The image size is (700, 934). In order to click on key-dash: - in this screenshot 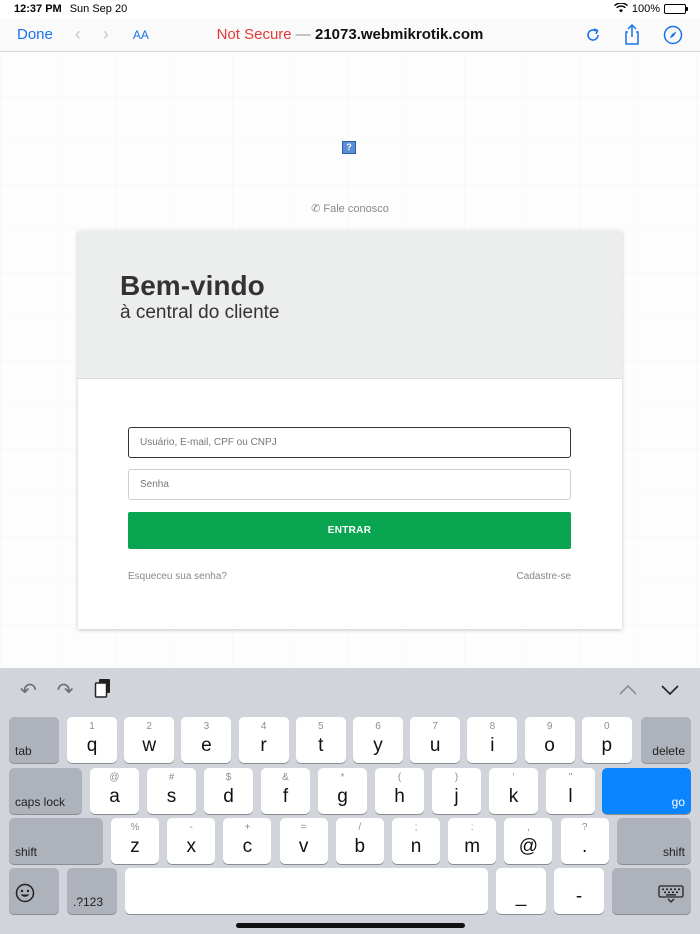, I will do `click(579, 891)`.